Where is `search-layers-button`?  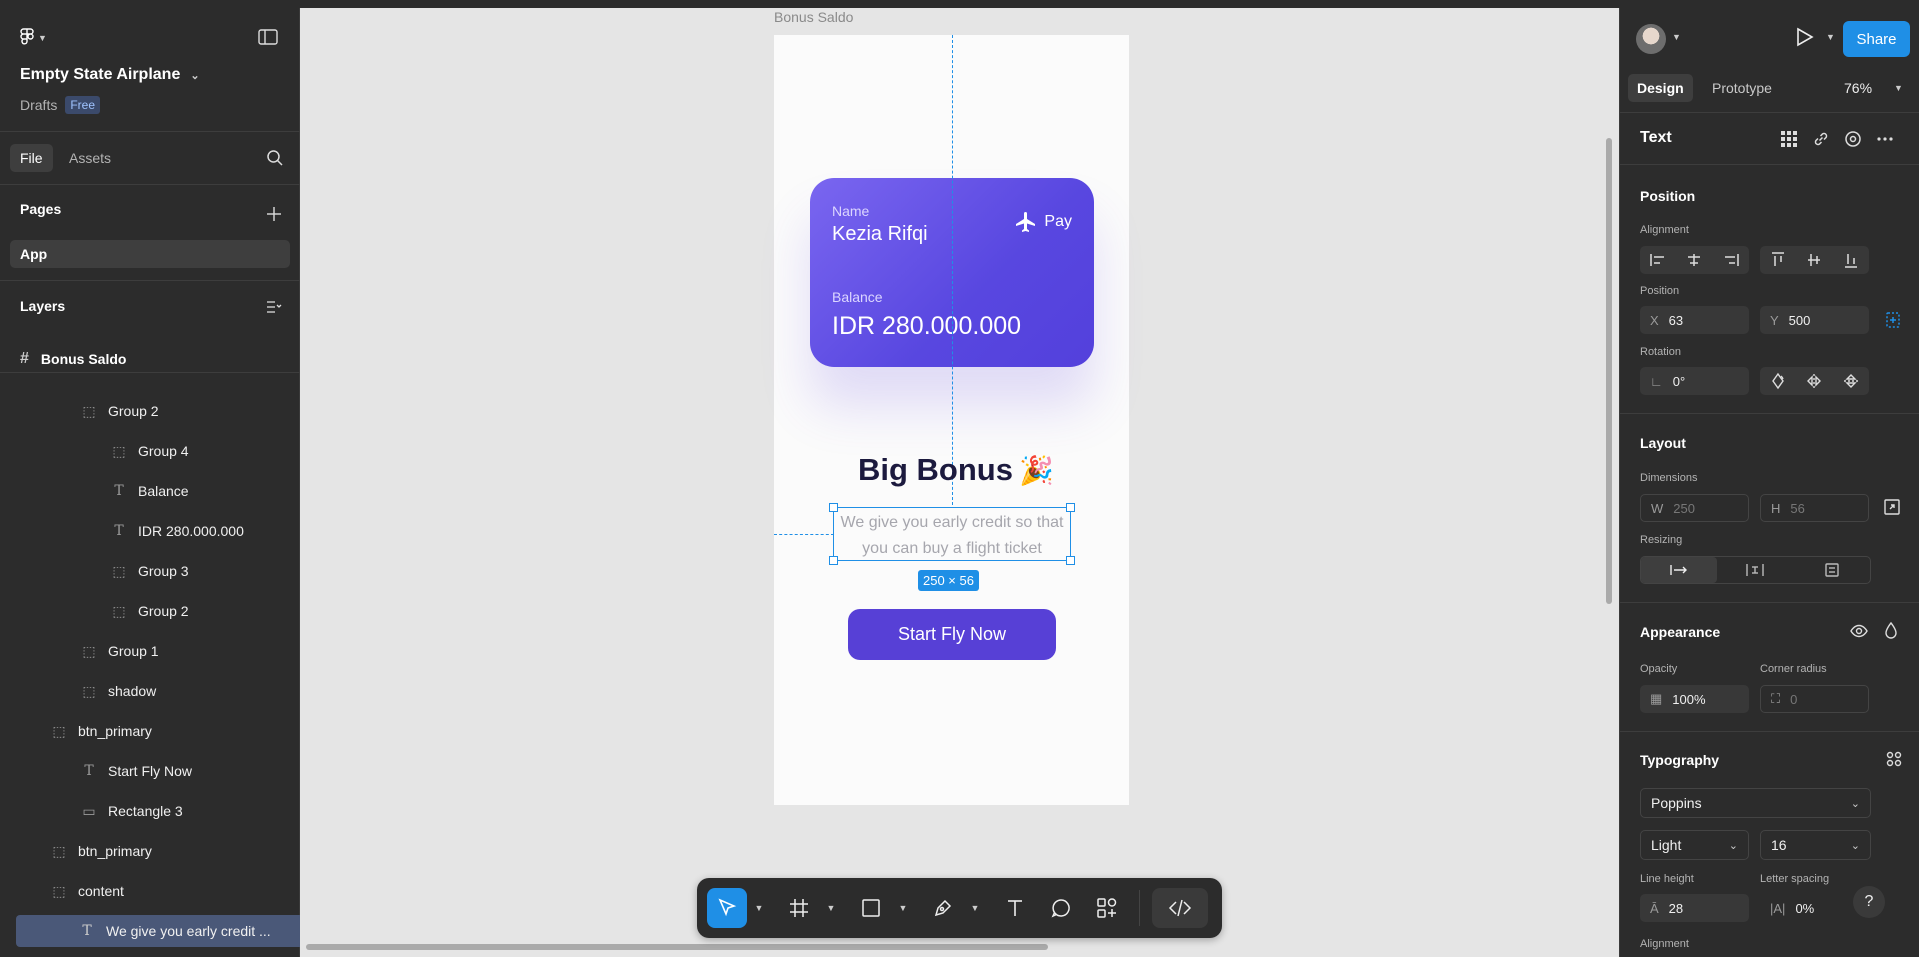
search-layers-button is located at coordinates (275, 160).